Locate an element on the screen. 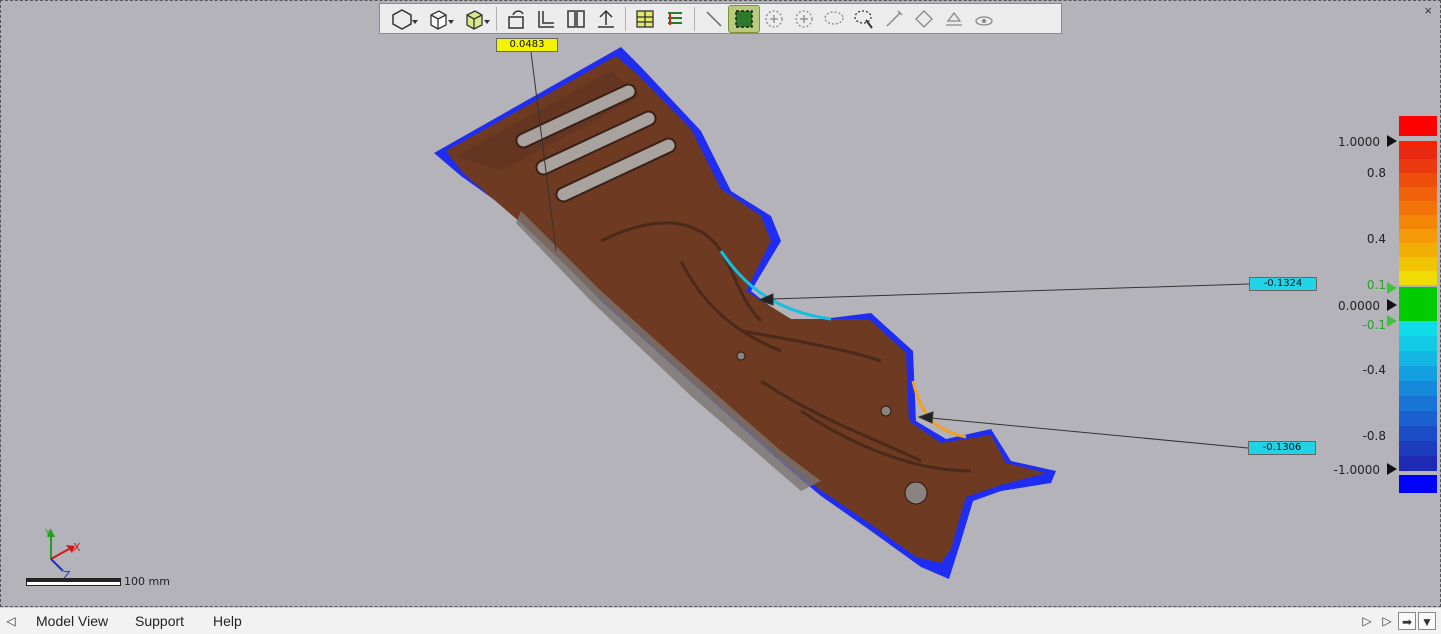 Image resolution: width=1441 pixels, height=634 pixels. hide-button is located at coordinates (984, 19).